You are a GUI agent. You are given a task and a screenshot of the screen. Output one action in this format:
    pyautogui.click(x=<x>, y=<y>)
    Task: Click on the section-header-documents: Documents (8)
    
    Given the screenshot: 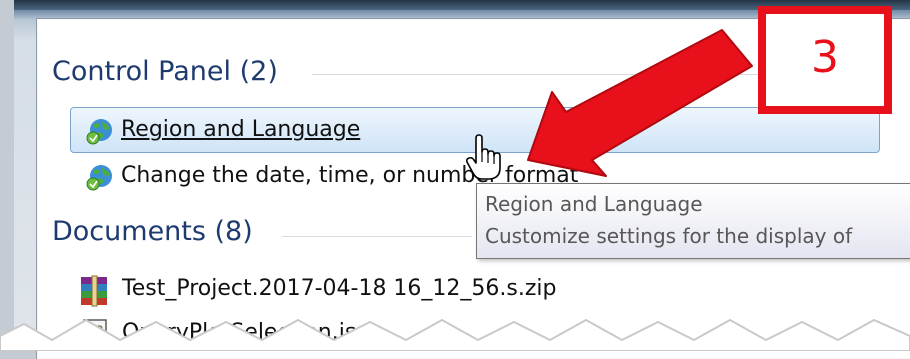 What is the action you would take?
    pyautogui.click(x=152, y=231)
    